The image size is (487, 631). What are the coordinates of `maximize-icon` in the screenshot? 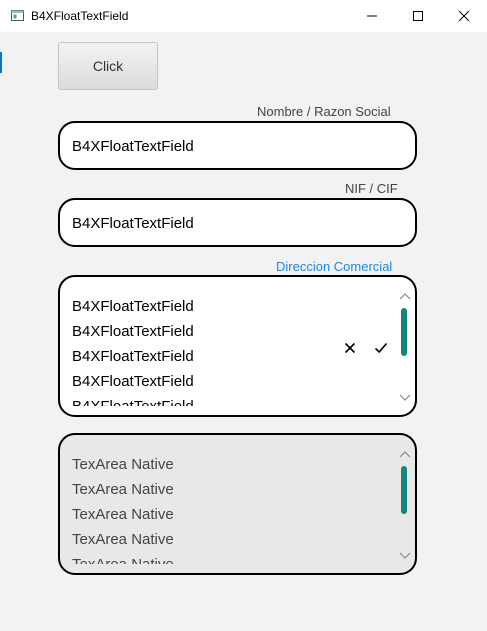 It's located at (418, 16).